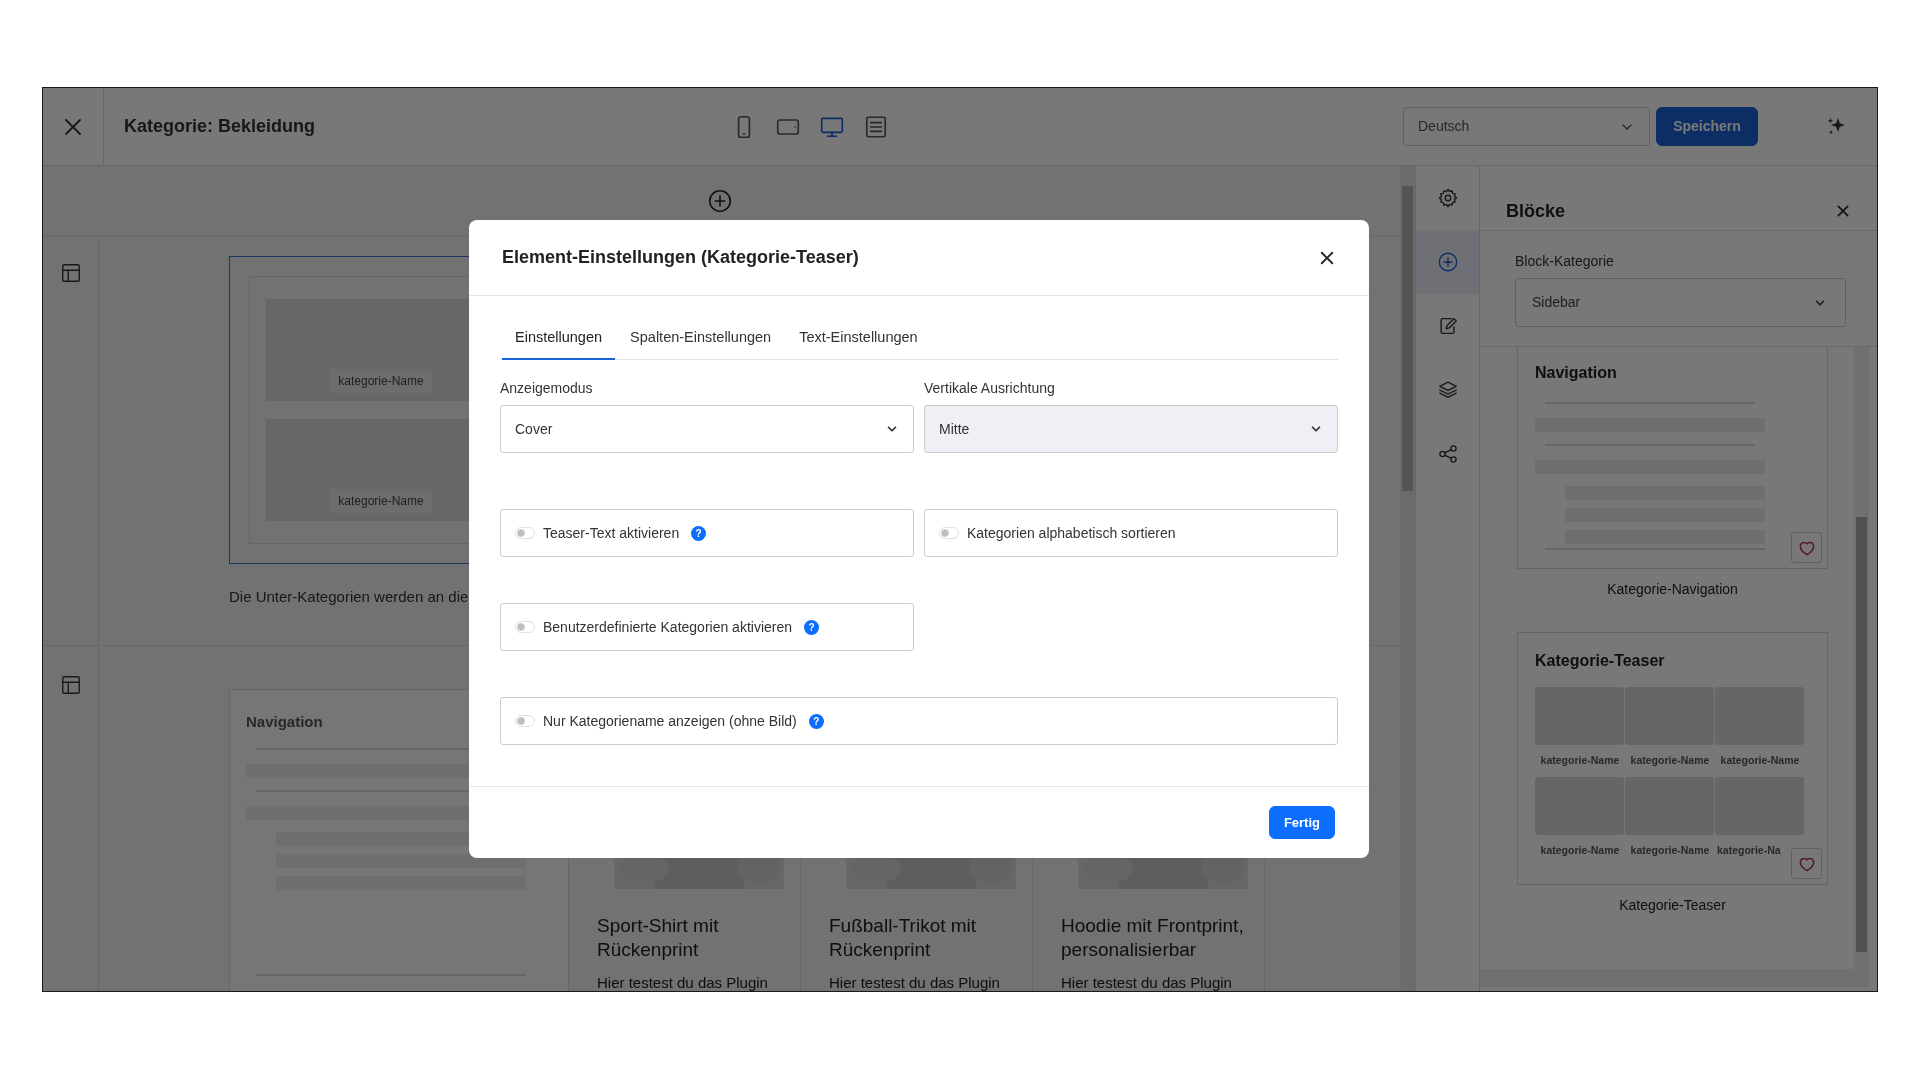  I want to click on product-title: Fußball-Trikot mit Rückenprint, so click(903, 938).